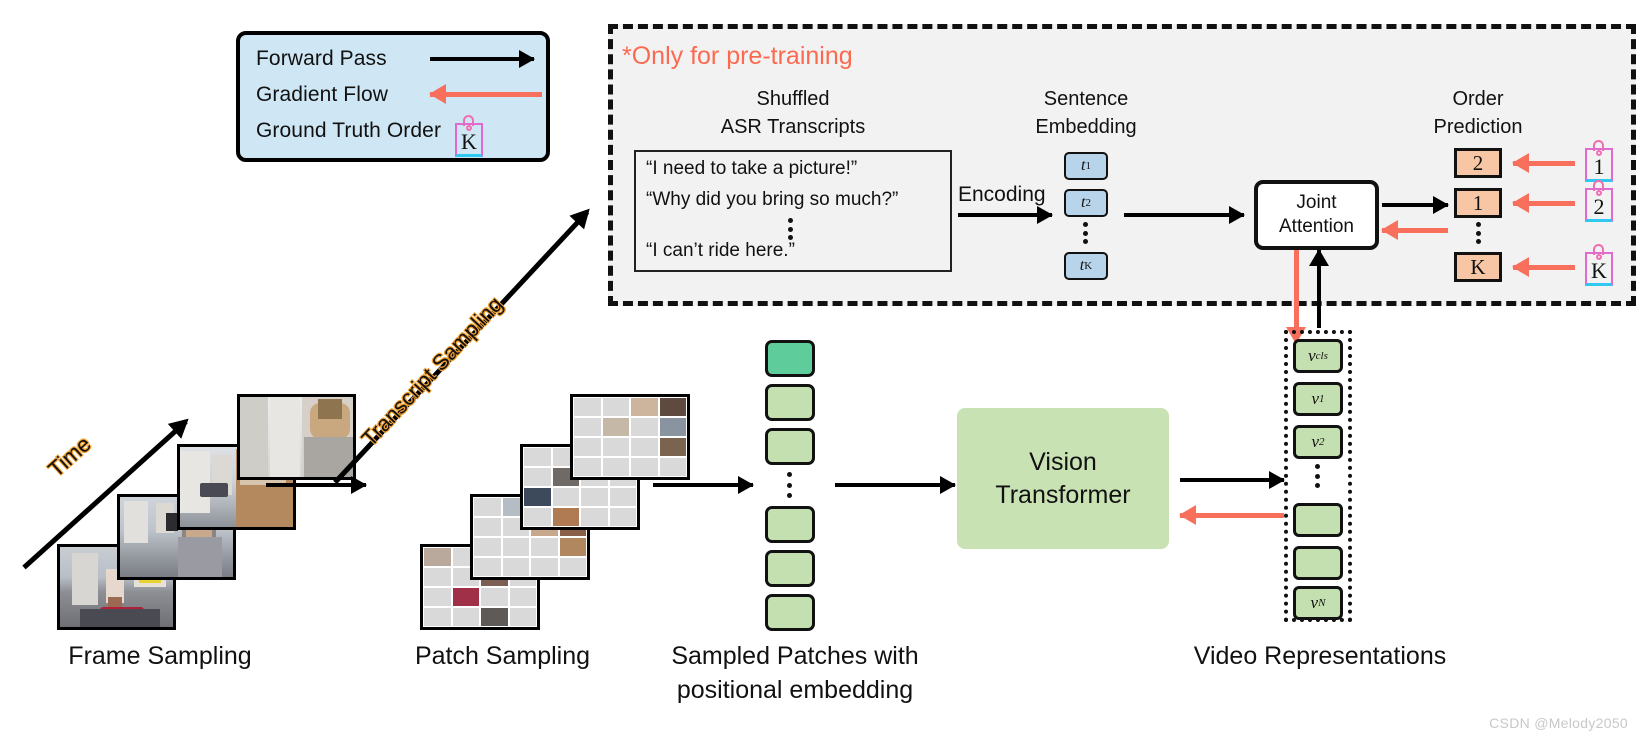  What do you see at coordinates (791, 229) in the screenshot?
I see `transcript-ellipsis-icon` at bounding box center [791, 229].